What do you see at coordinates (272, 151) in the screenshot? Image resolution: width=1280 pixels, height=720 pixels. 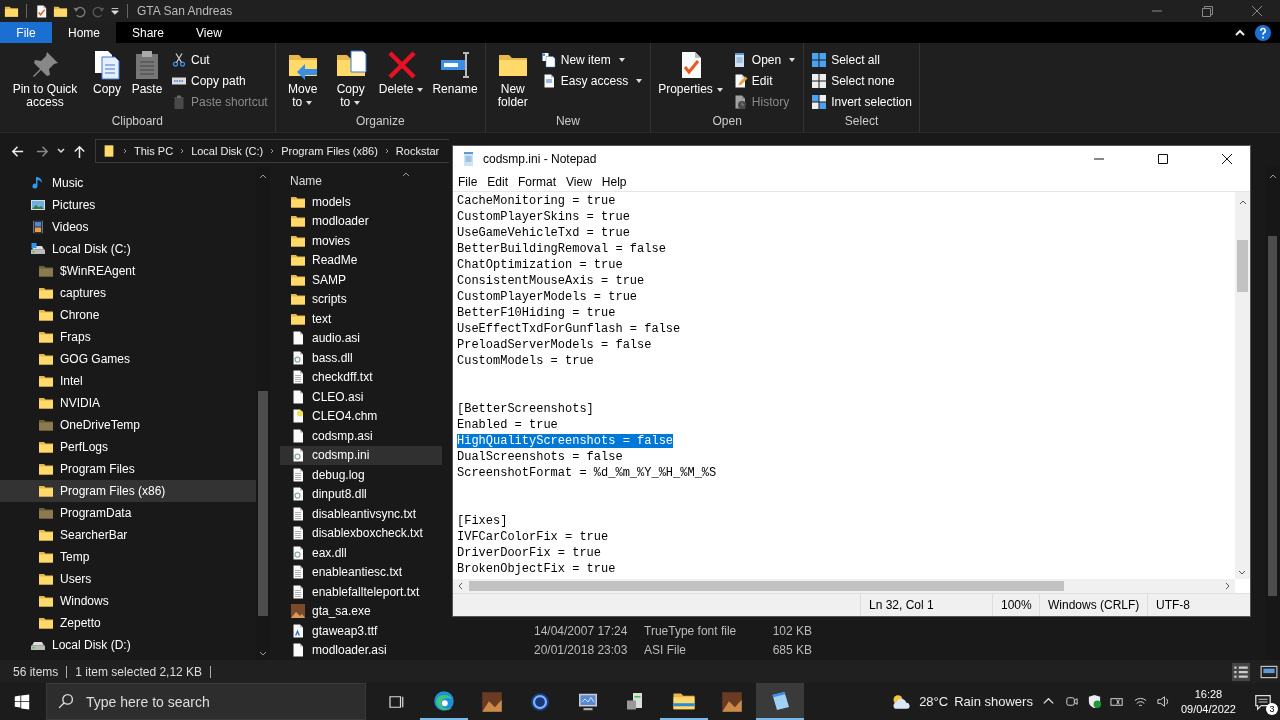 I see `address-bar: This PC Local Disk (C:) Program Files (x86) Rockstar` at bounding box center [272, 151].